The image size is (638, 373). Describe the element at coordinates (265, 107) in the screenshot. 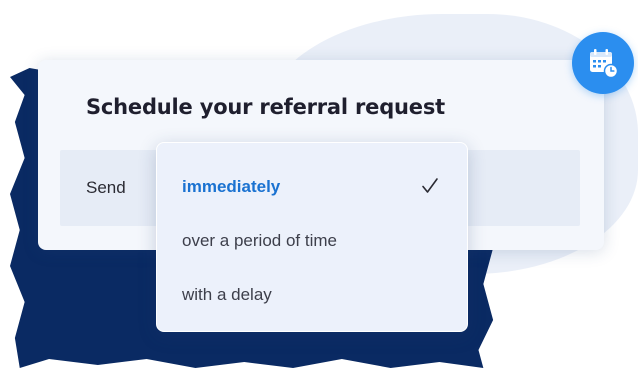

I see `card-title: Schedule your referral request` at that location.